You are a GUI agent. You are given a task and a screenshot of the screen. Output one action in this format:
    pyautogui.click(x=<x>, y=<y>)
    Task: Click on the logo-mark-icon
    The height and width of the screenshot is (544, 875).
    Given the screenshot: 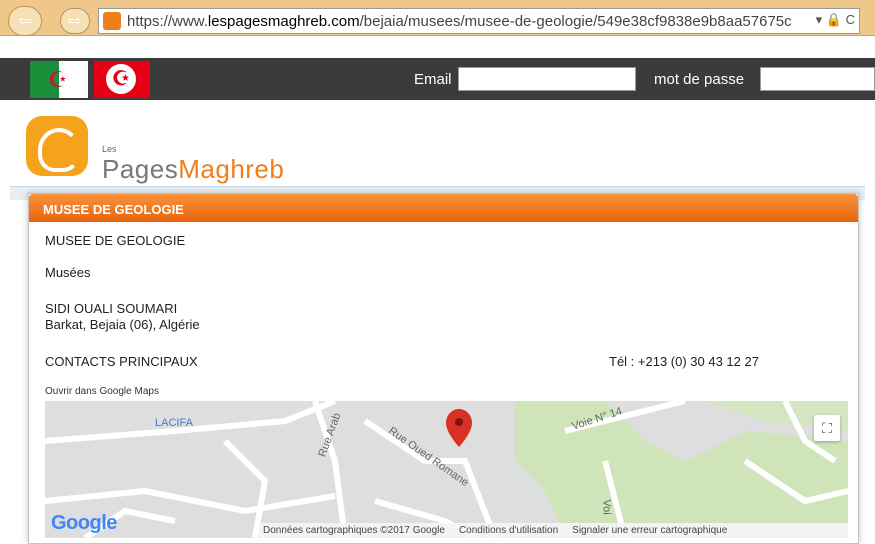 What is the action you would take?
    pyautogui.click(x=57, y=146)
    